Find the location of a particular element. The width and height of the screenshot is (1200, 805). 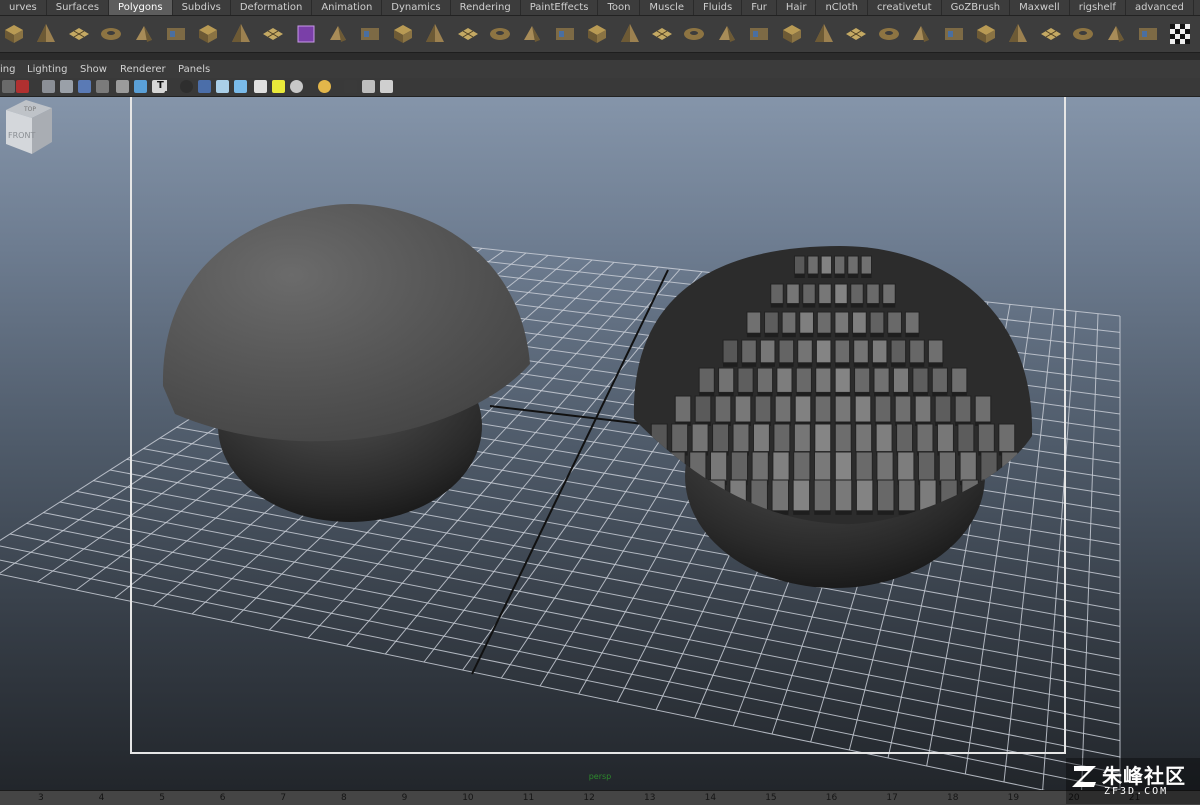

poly-cube-icon is located at coordinates (14, 34).